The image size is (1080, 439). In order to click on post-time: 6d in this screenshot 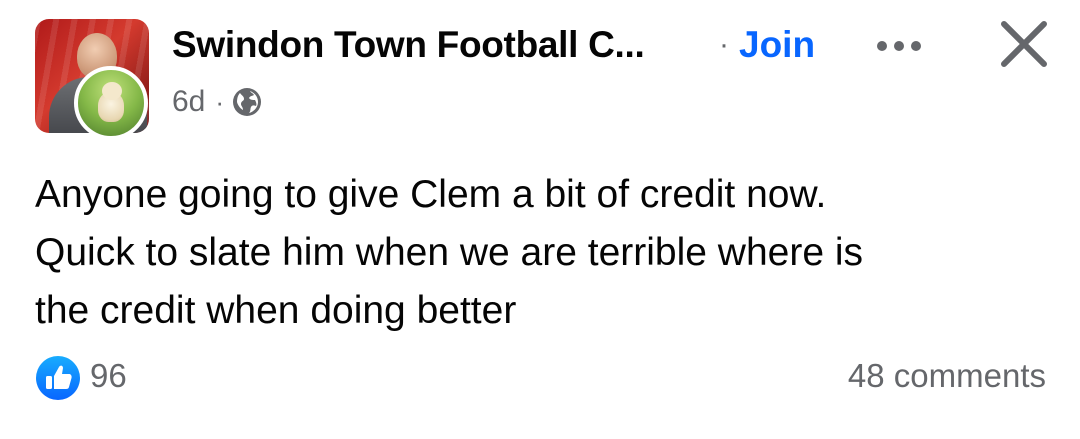, I will do `click(188, 102)`.